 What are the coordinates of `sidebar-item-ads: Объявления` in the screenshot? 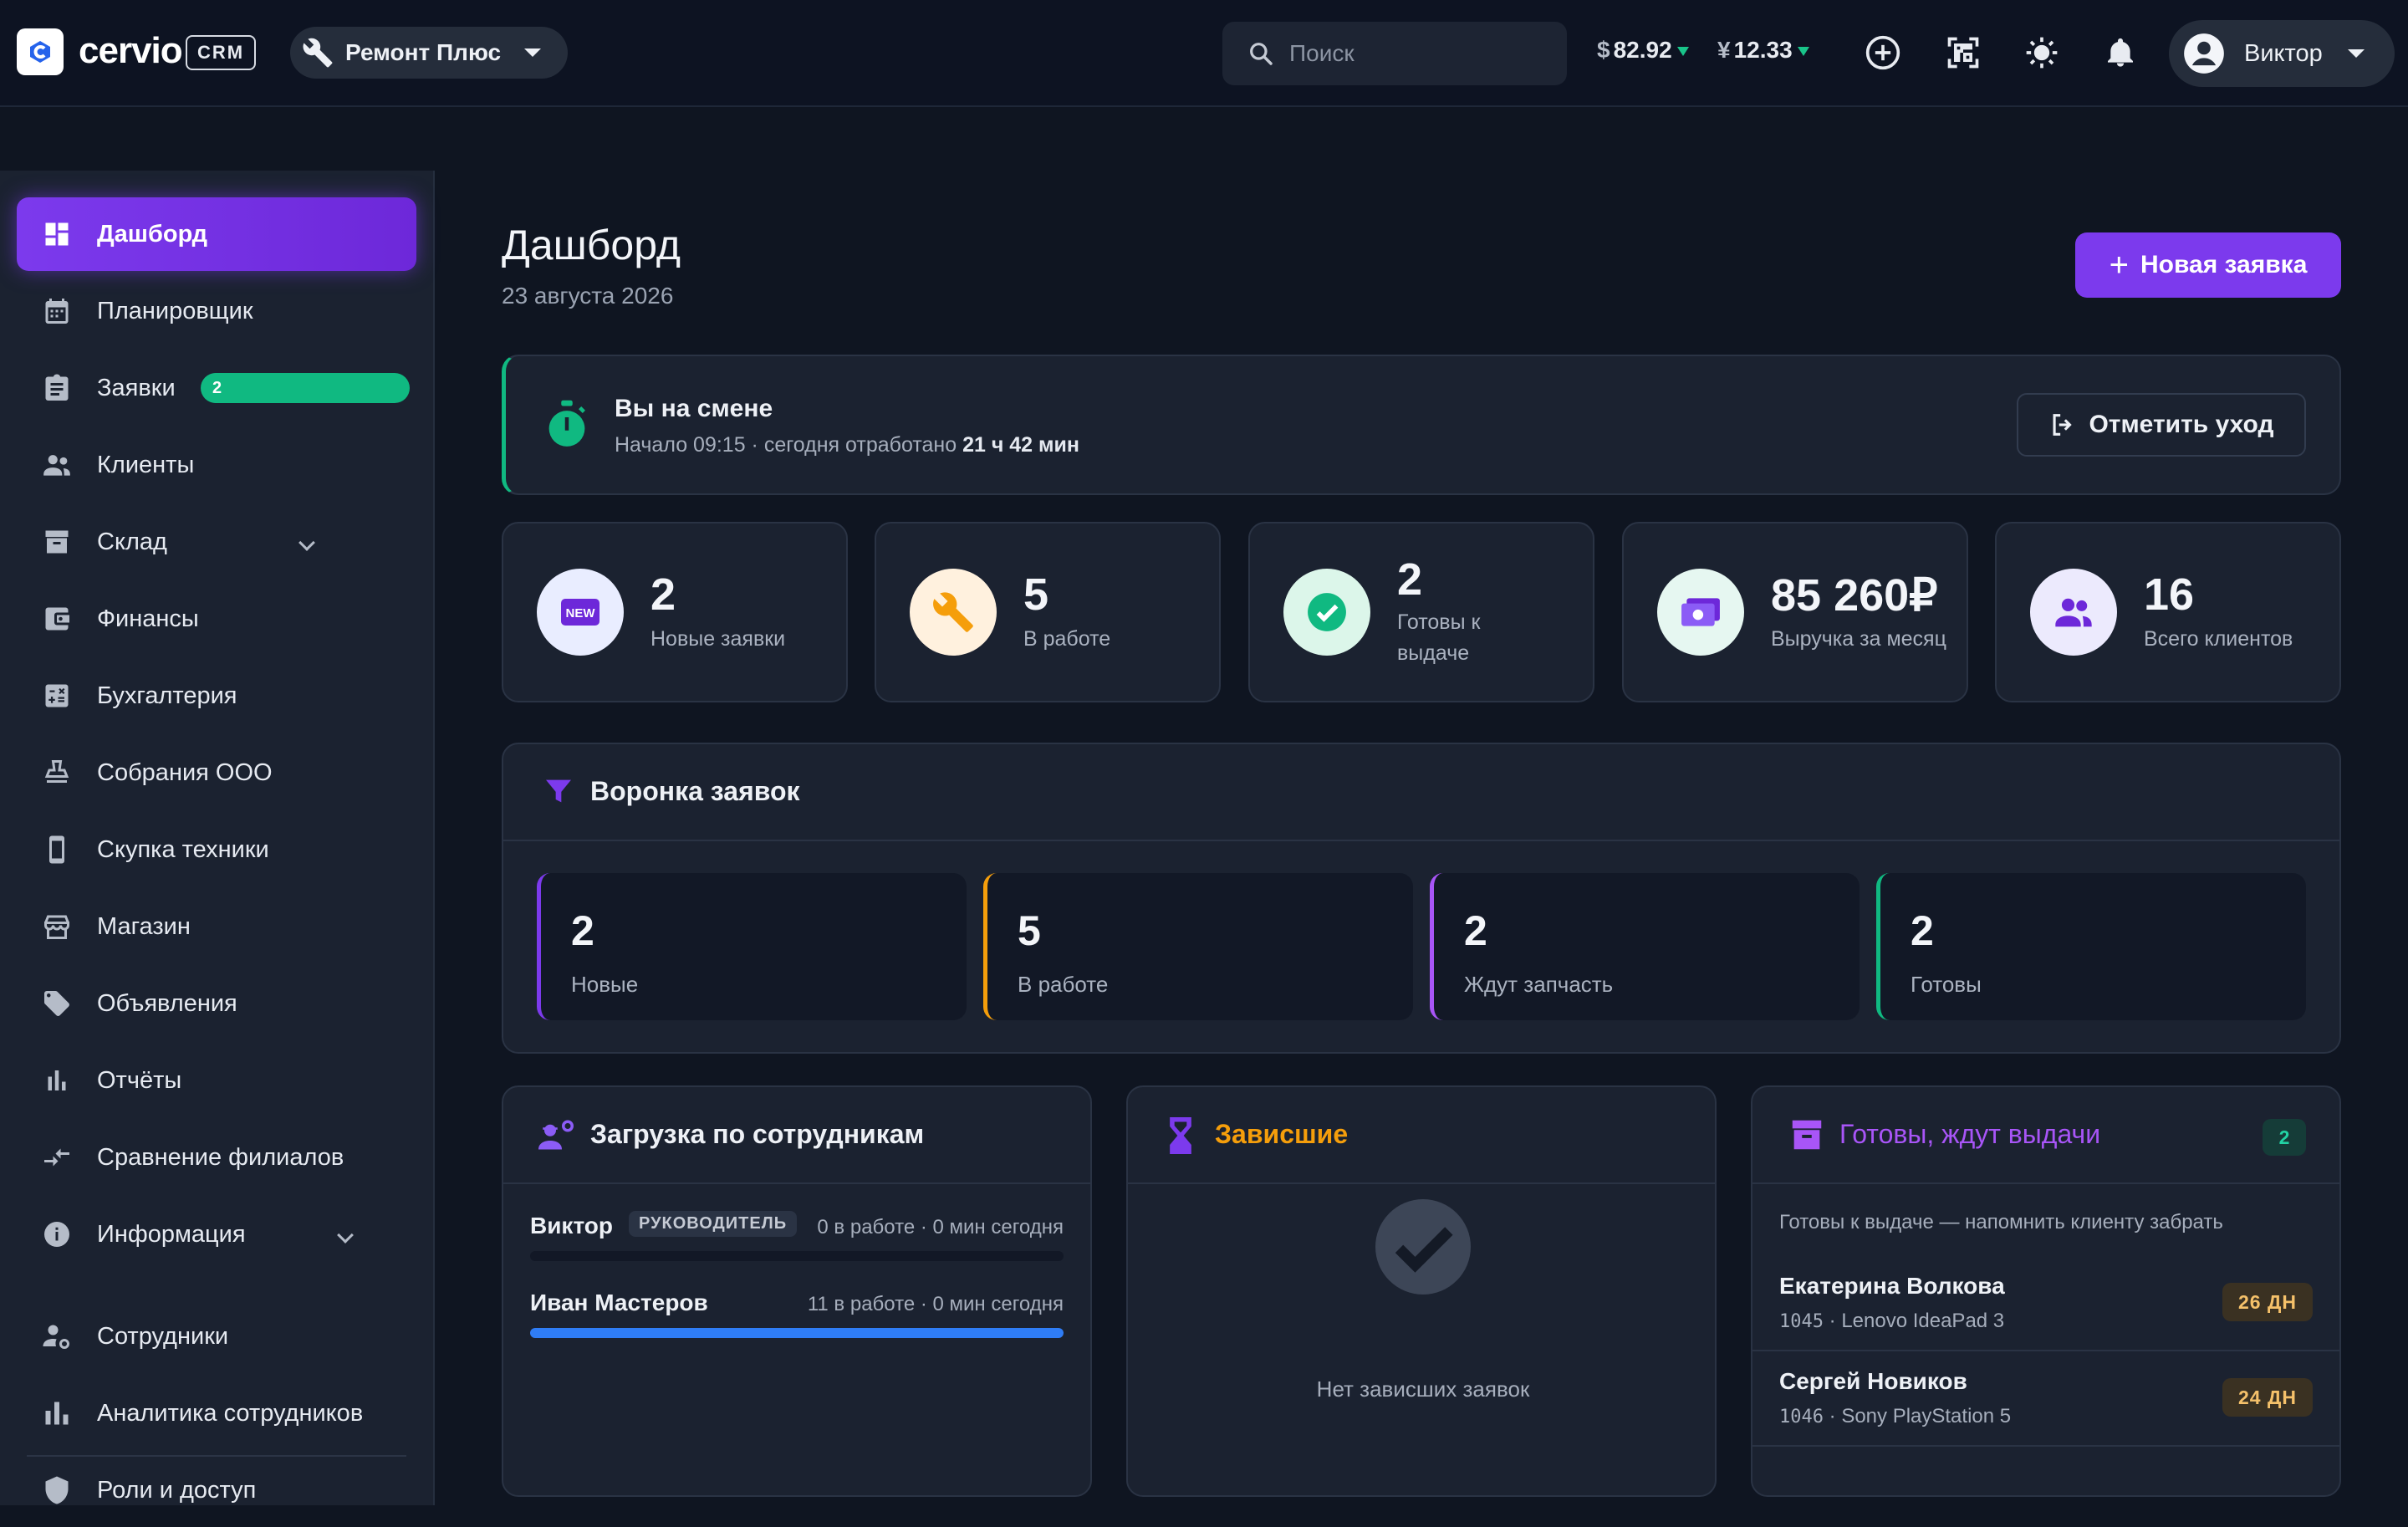 It's located at (217, 1004).